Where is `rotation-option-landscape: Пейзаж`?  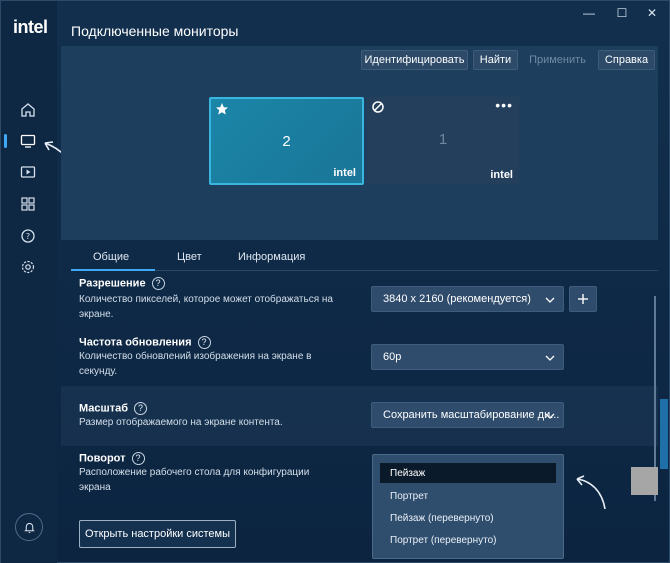
rotation-option-landscape: Пейзаж is located at coordinates (468, 473).